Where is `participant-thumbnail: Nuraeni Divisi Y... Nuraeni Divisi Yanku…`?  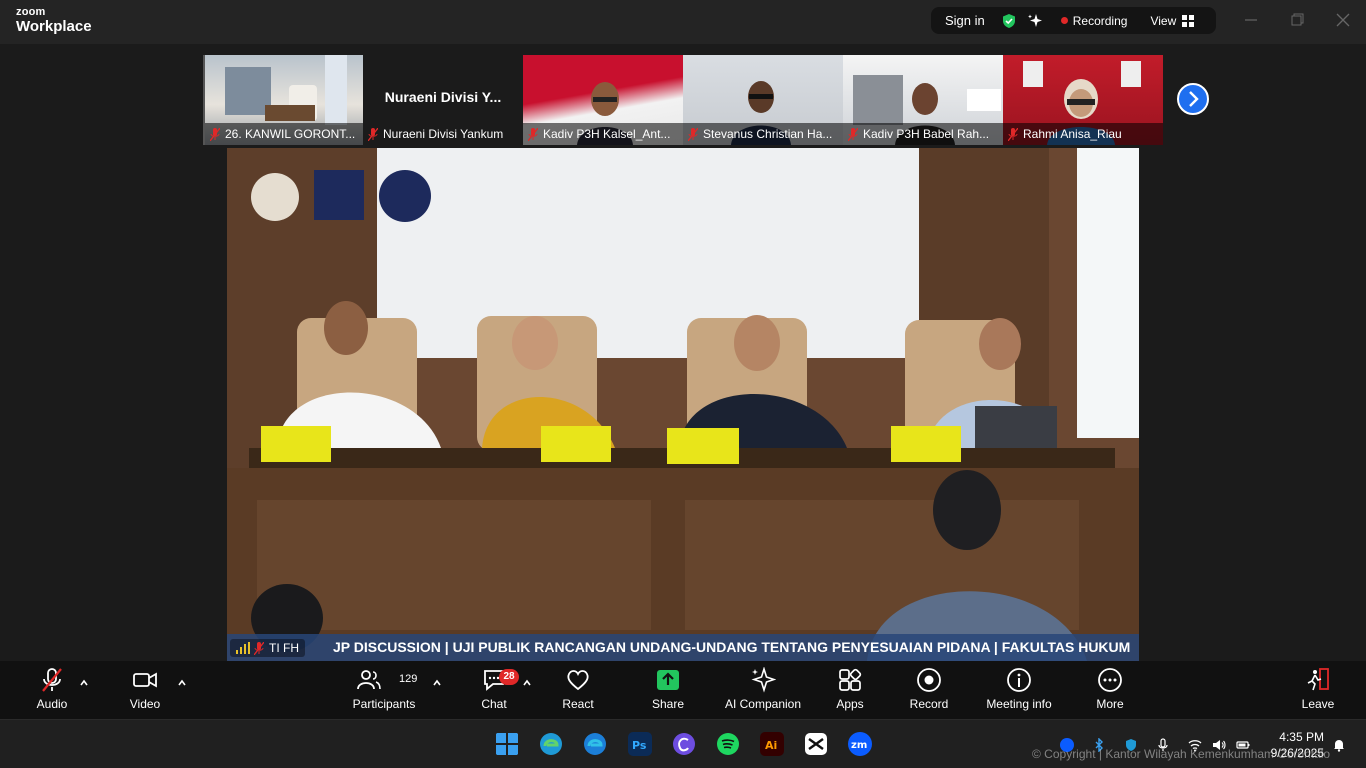
participant-thumbnail: Nuraeni Divisi Y... Nuraeni Divisi Yanku… is located at coordinates (443, 100).